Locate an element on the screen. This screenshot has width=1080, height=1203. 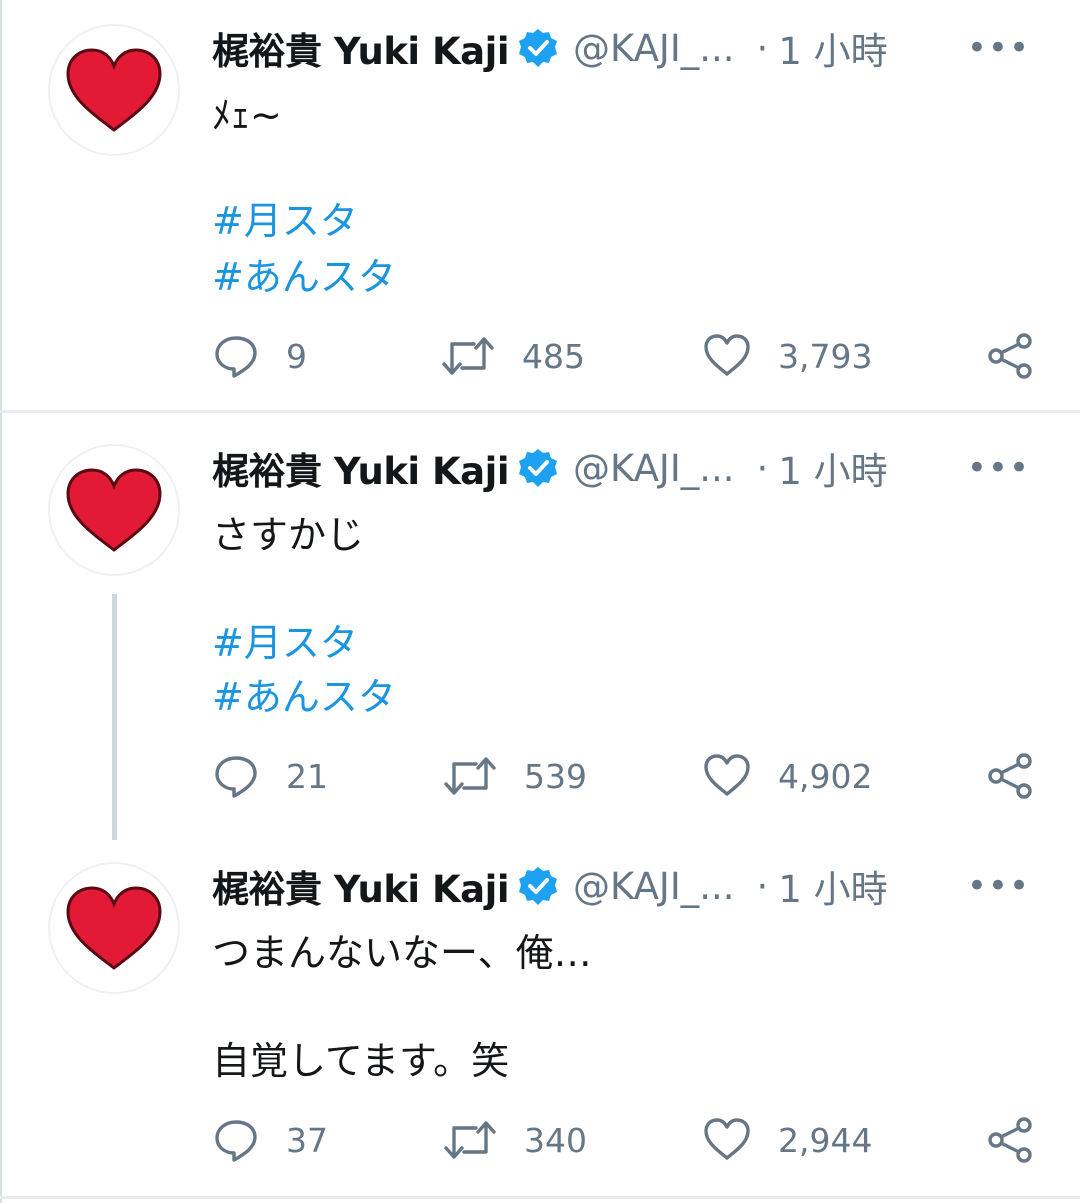
retweet-count: 340 is located at coordinates (555, 1140).